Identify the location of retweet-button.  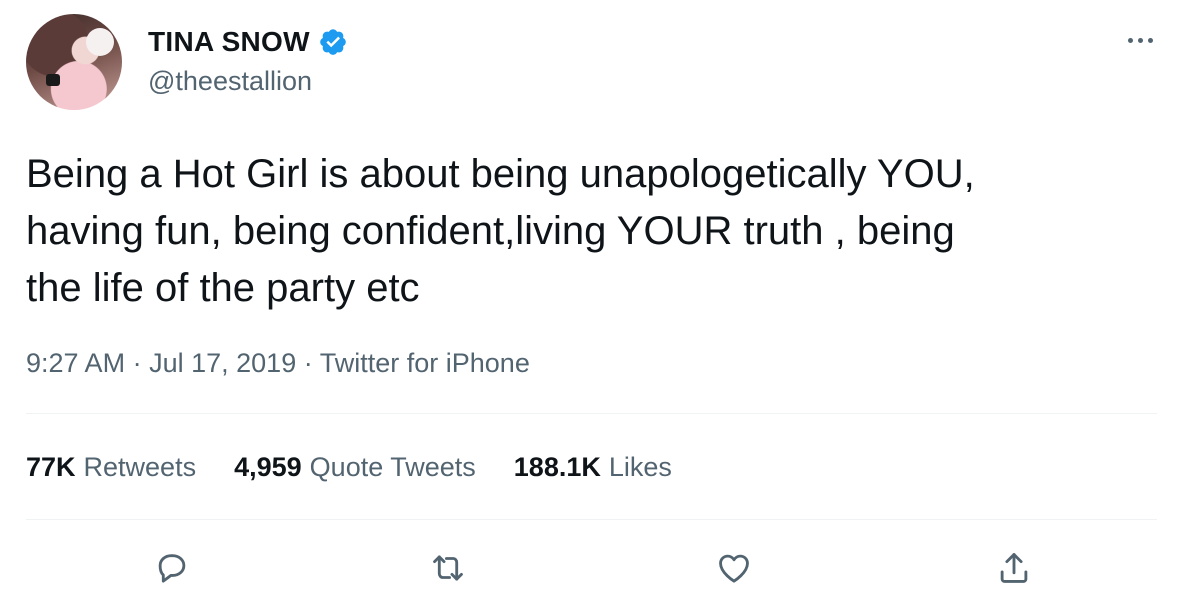
(448, 568).